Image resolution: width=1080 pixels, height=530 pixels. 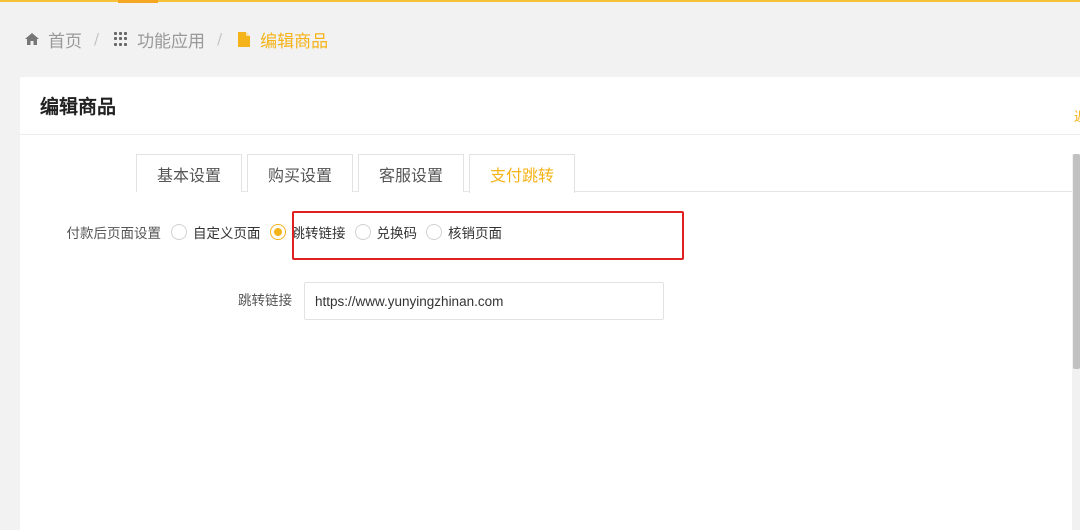 I want to click on after-payment-label: 付款后页面设置, so click(x=114, y=234).